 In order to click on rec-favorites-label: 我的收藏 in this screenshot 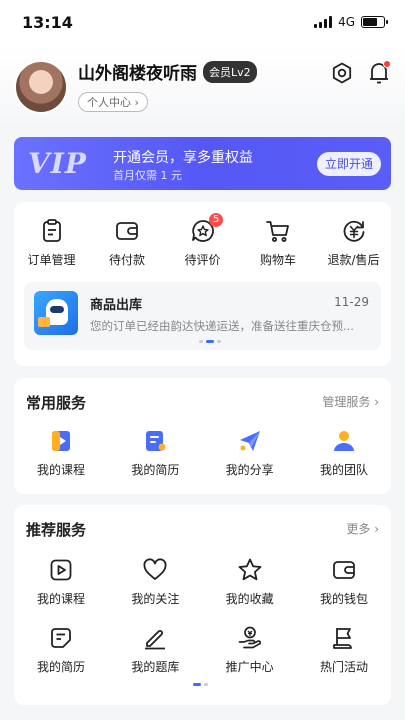, I will do `click(249, 599)`.